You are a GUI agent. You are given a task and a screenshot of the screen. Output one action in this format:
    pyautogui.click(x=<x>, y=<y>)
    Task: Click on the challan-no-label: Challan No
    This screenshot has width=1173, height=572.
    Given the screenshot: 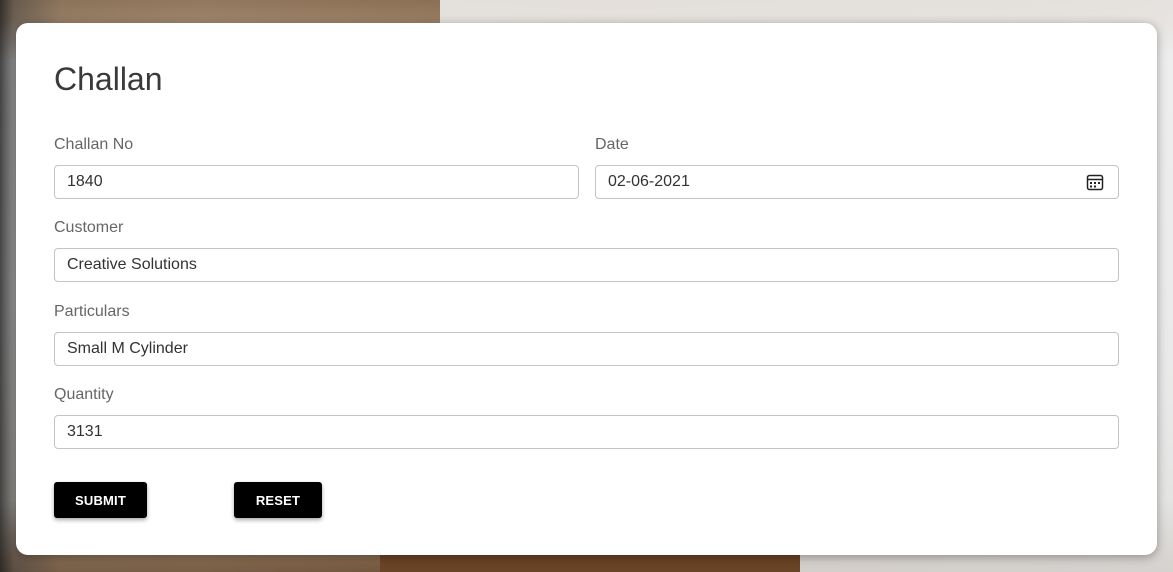 What is the action you would take?
    pyautogui.click(x=94, y=144)
    